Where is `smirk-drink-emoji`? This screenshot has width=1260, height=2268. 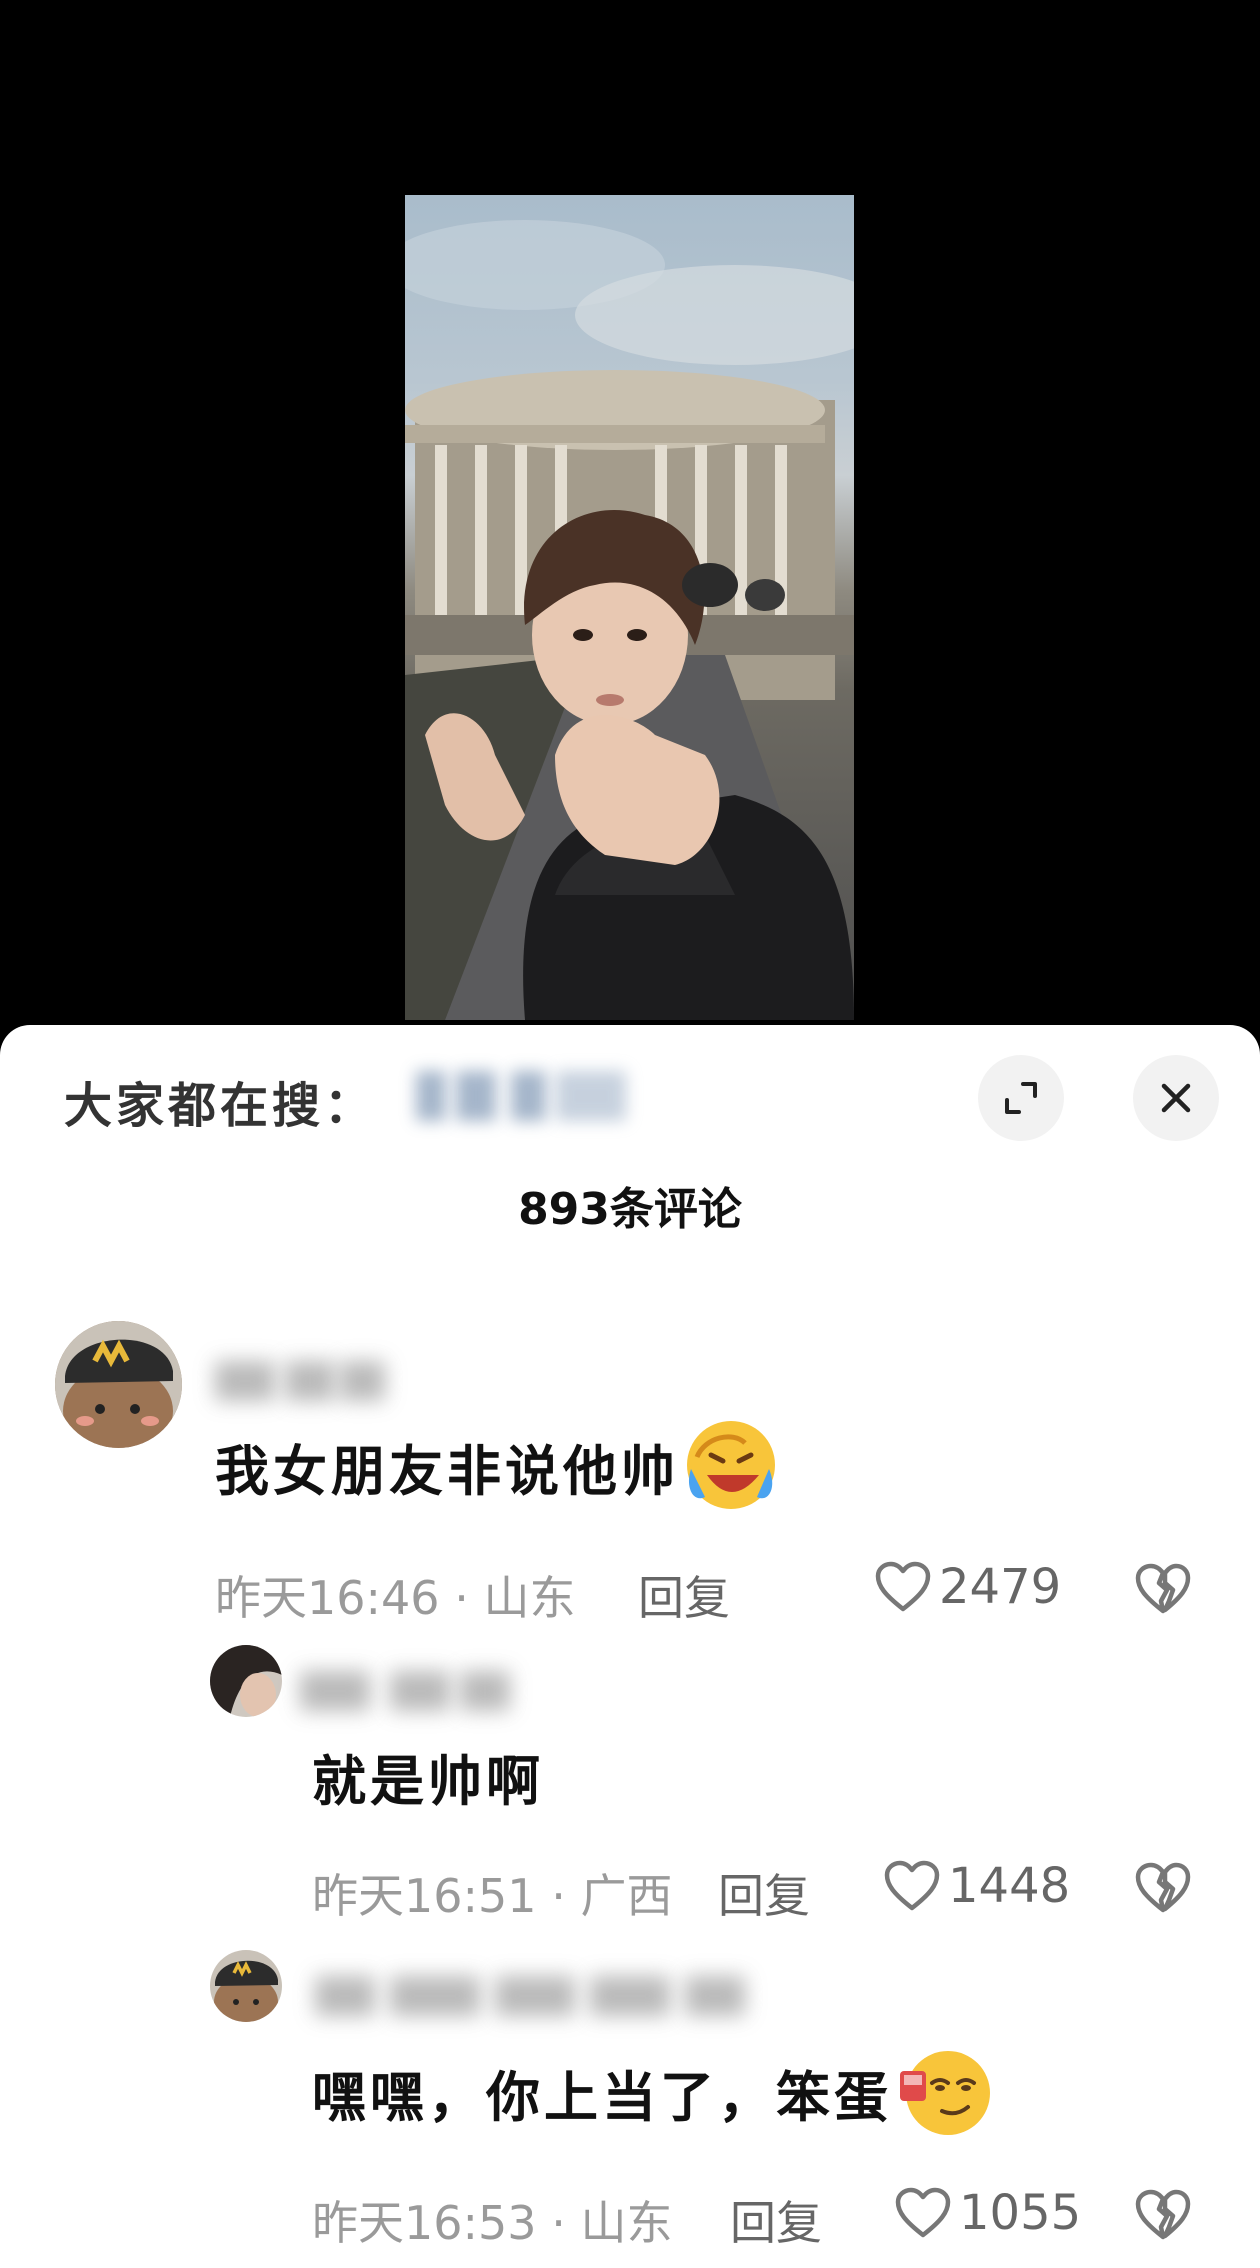 smirk-drink-emoji is located at coordinates (944, 2095).